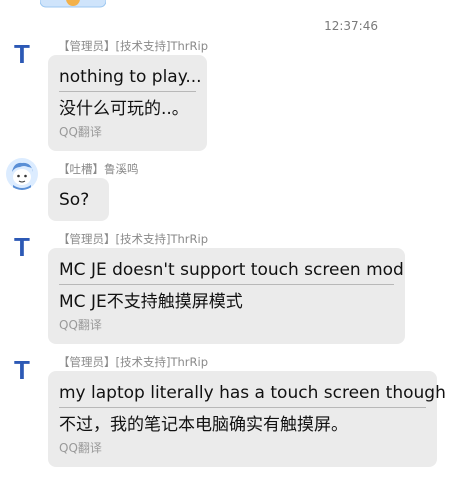 The height and width of the screenshot is (478, 464). What do you see at coordinates (151, 302) in the screenshot?
I see `translated-text: MC JE不支持触摸屏模式` at bounding box center [151, 302].